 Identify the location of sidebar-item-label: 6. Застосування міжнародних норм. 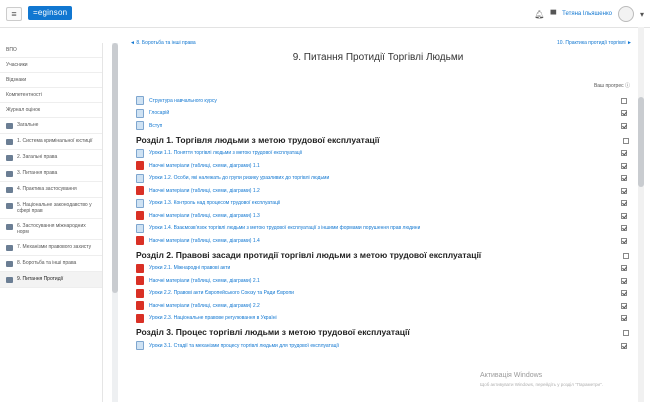
(51, 229).